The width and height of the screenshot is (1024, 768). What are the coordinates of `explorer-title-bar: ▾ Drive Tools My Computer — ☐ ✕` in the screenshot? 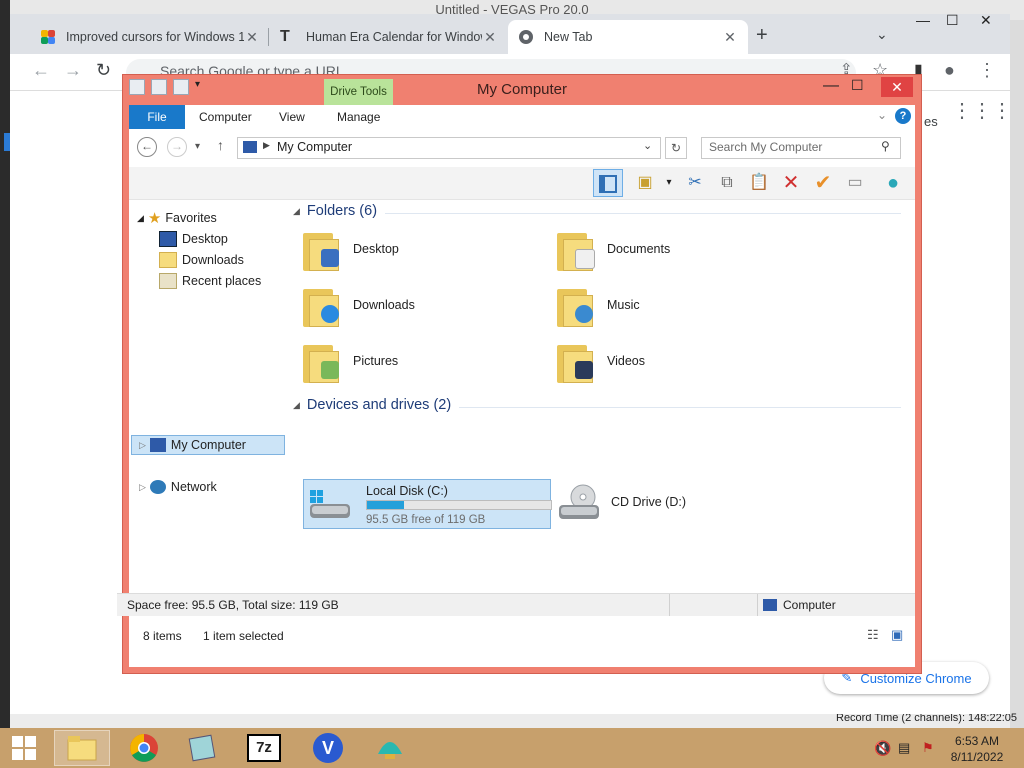 It's located at (522, 90).